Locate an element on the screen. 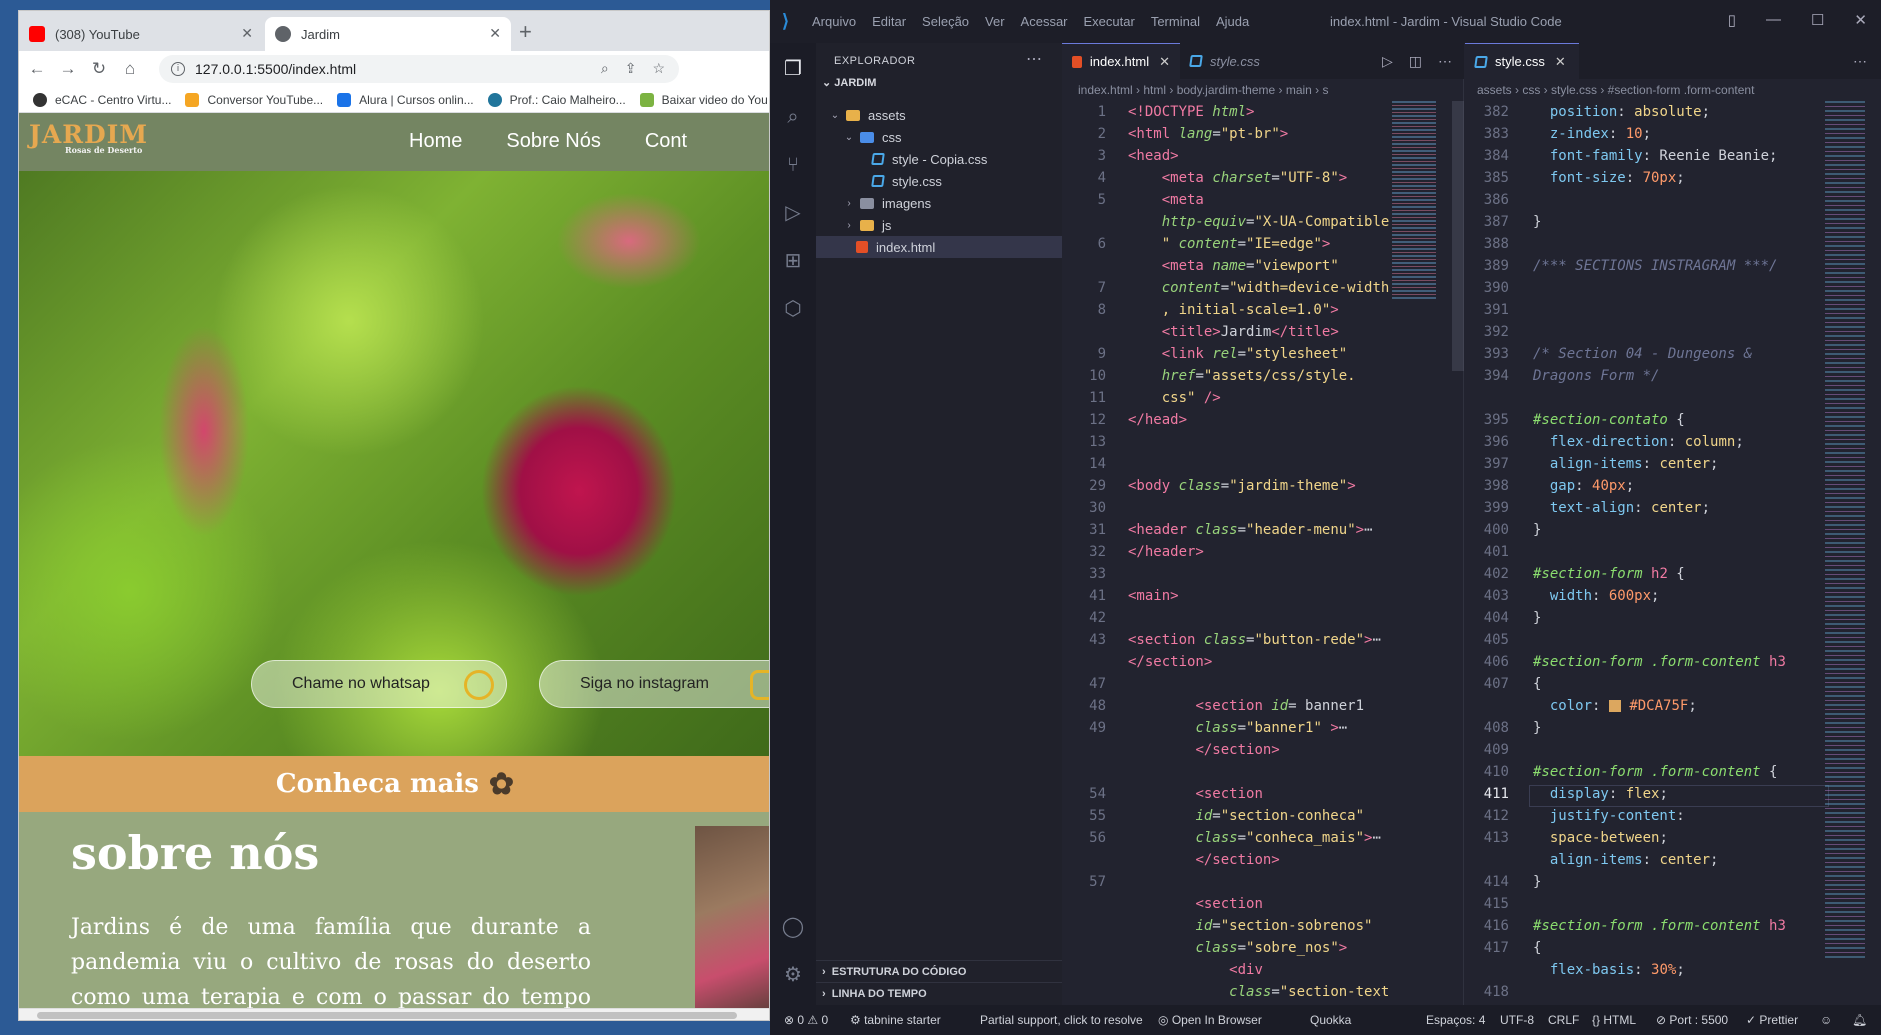 The image size is (1881, 1035). encoding-status: UTF-8 is located at coordinates (1517, 1020).